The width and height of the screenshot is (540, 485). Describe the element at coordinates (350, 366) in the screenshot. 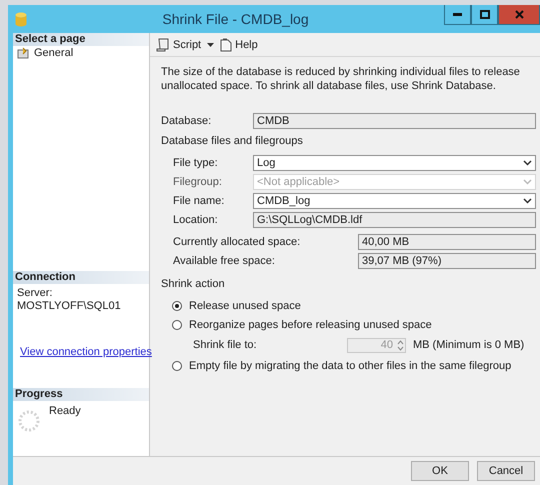

I see `radio-label: Empty file by migrating the data to other files in the same filegroup` at that location.